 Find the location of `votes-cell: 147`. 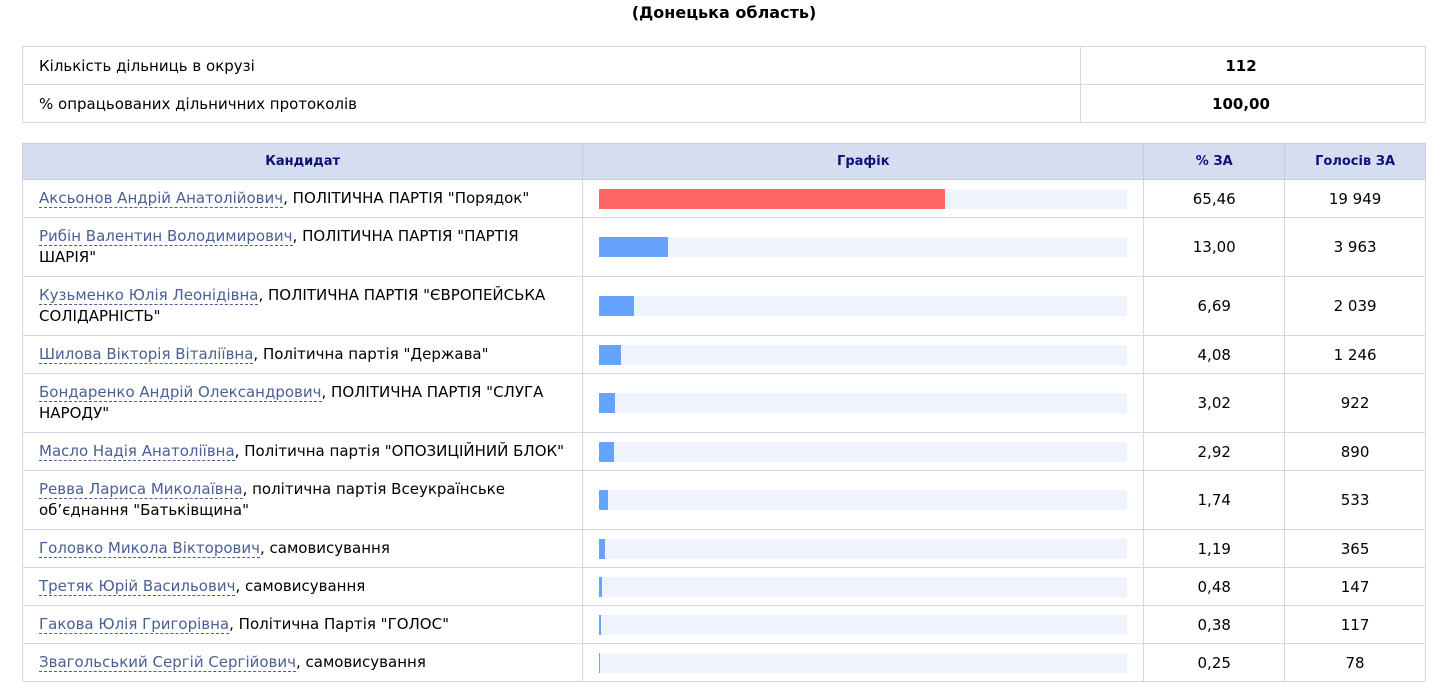

votes-cell: 147 is located at coordinates (1355, 586).